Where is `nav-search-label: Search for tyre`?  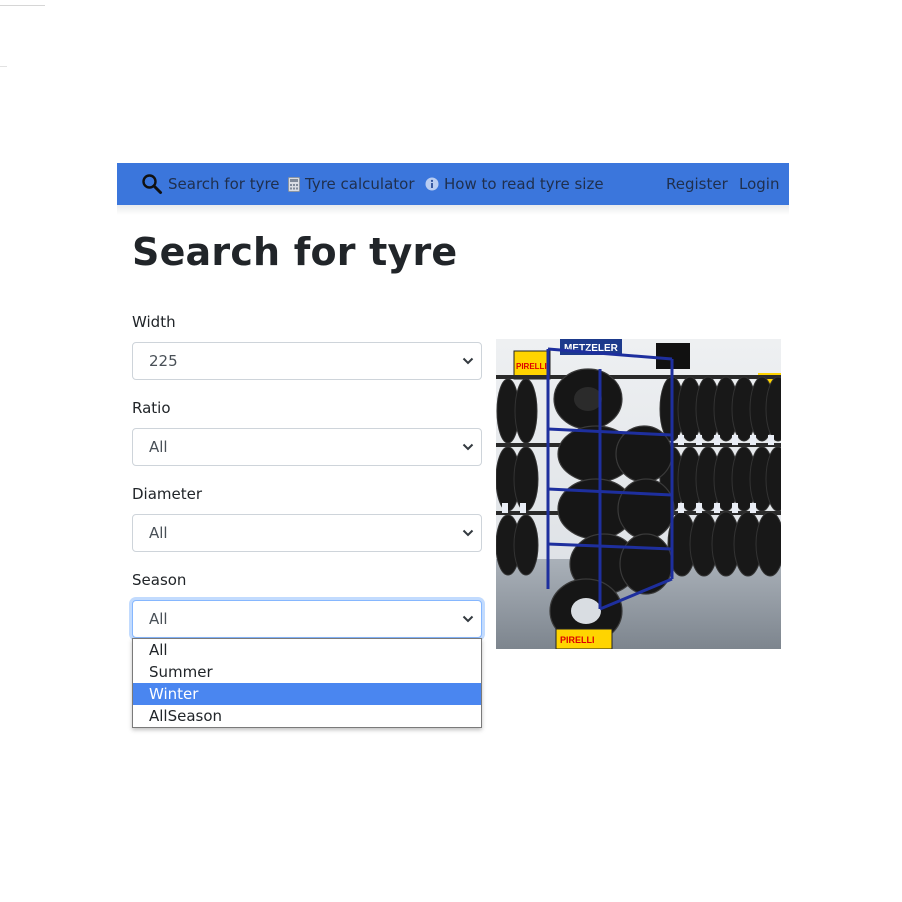 nav-search-label: Search for tyre is located at coordinates (224, 184).